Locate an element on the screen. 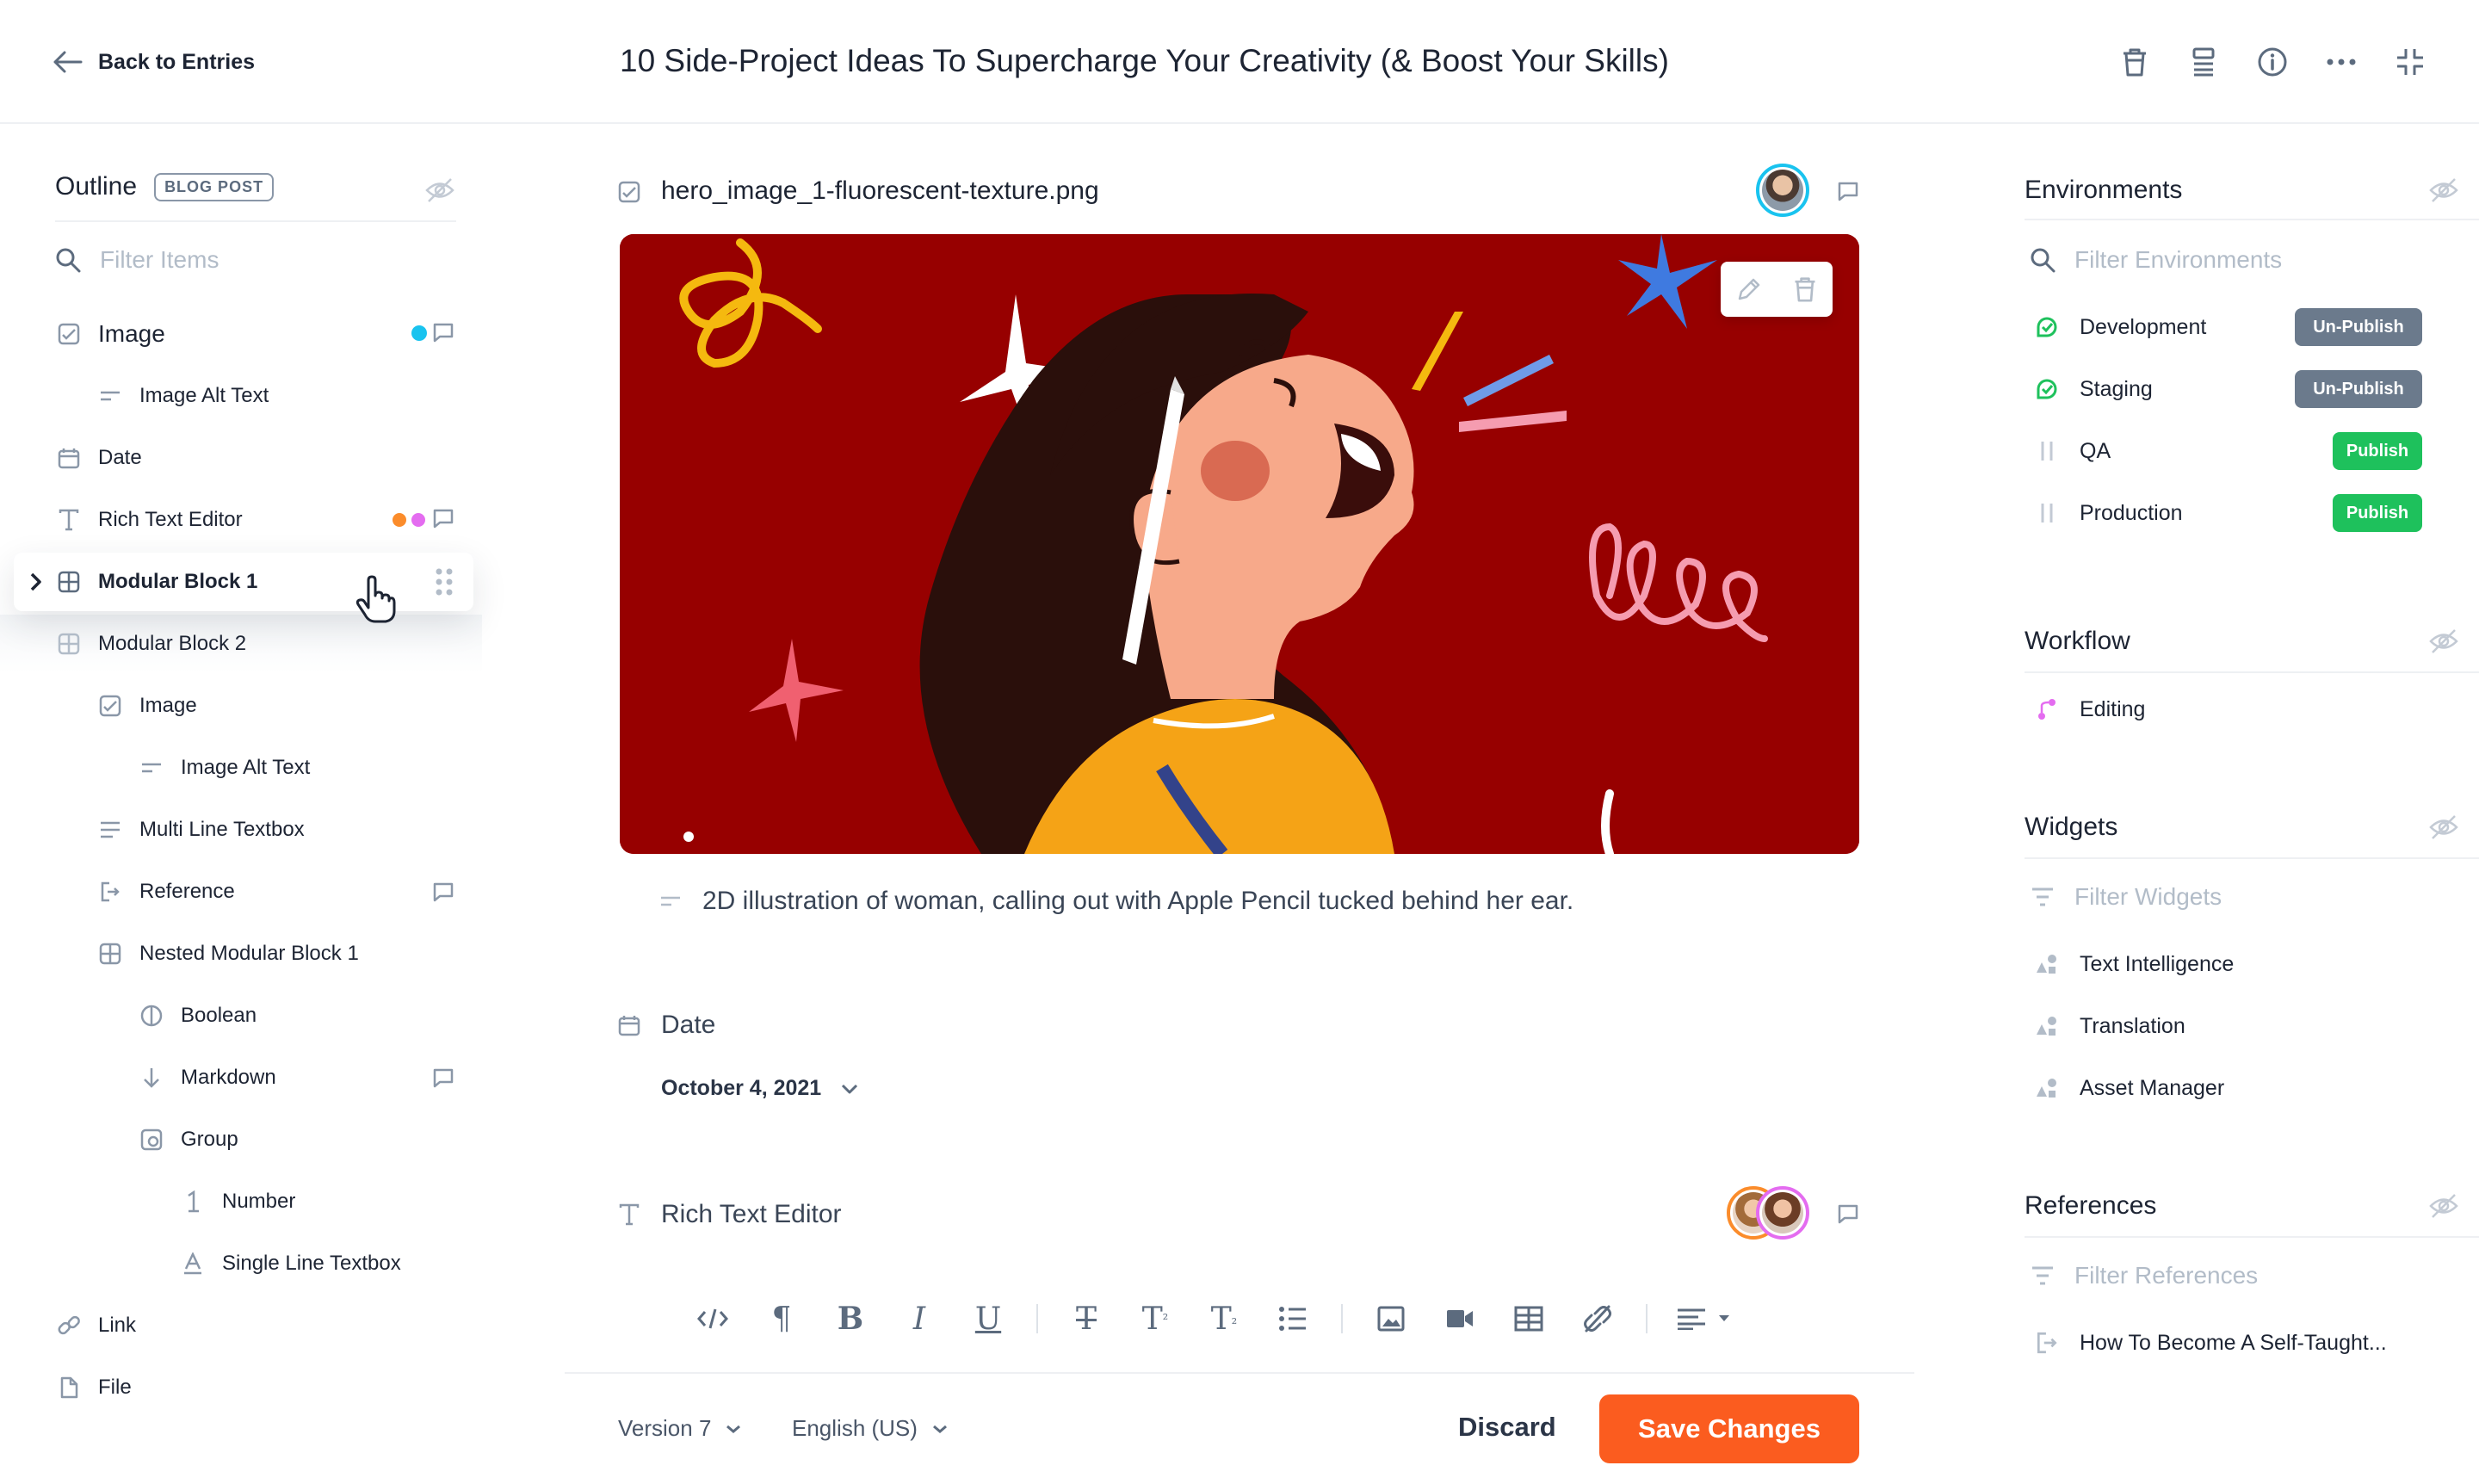 Image resolution: width=2479 pixels, height=1484 pixels. outline-item-nested-modular-block-1: Nested Modular Block 1 is located at coordinates (227, 954).